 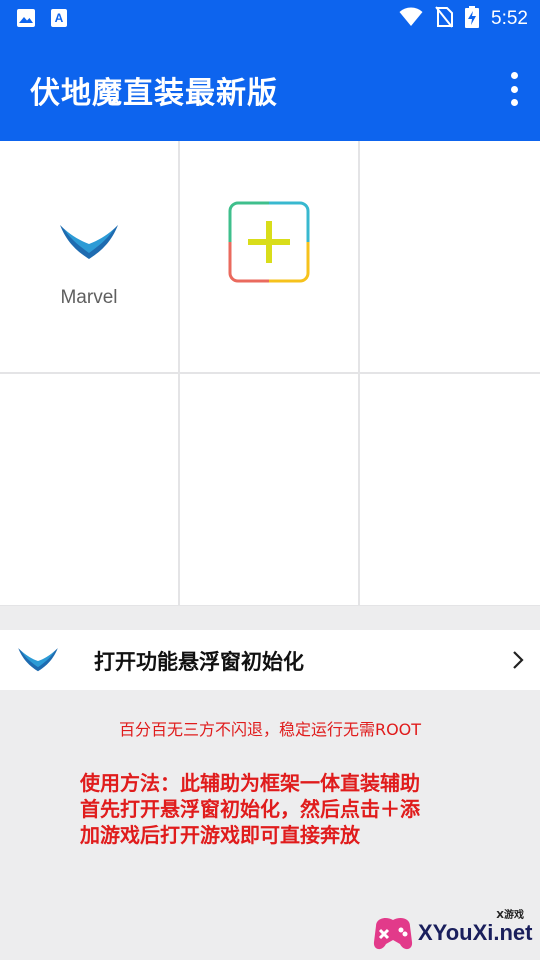 I want to click on clock: 5:52, so click(x=509, y=18).